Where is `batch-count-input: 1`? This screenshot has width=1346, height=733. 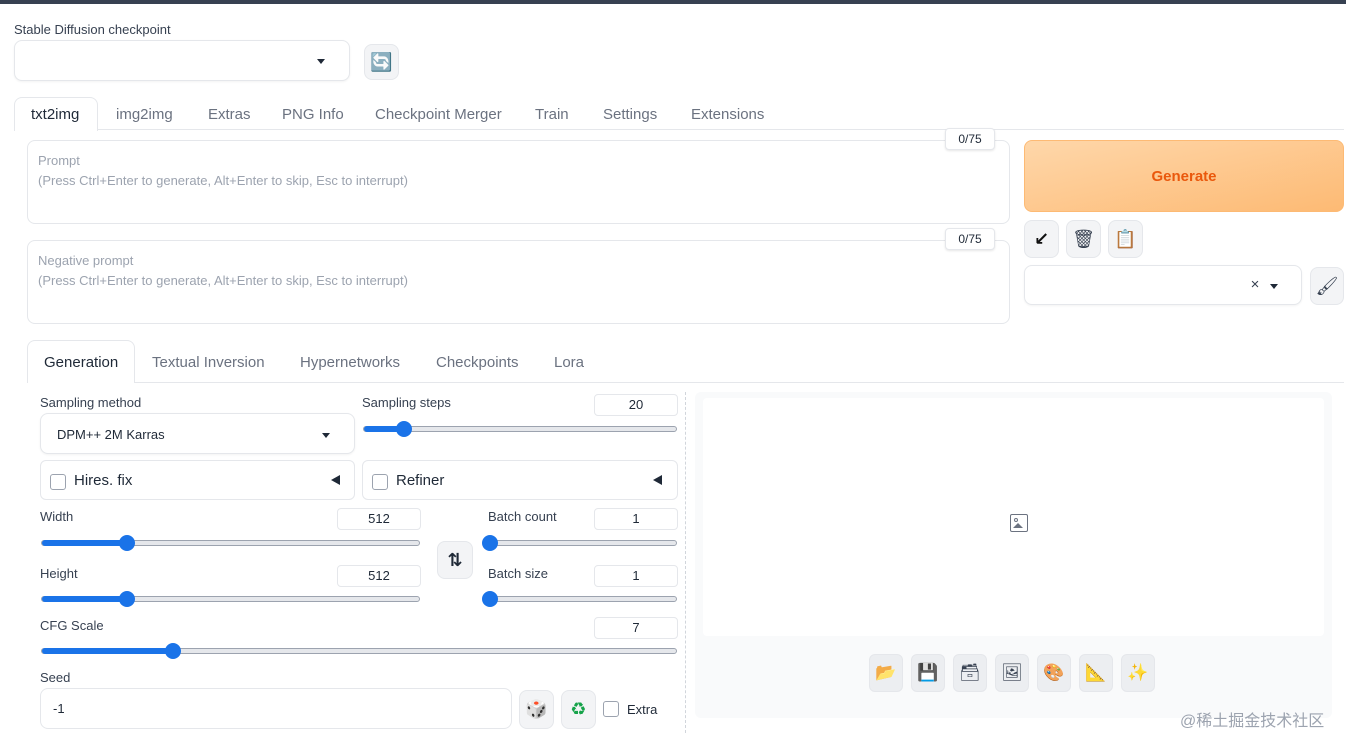
batch-count-input: 1 is located at coordinates (636, 519).